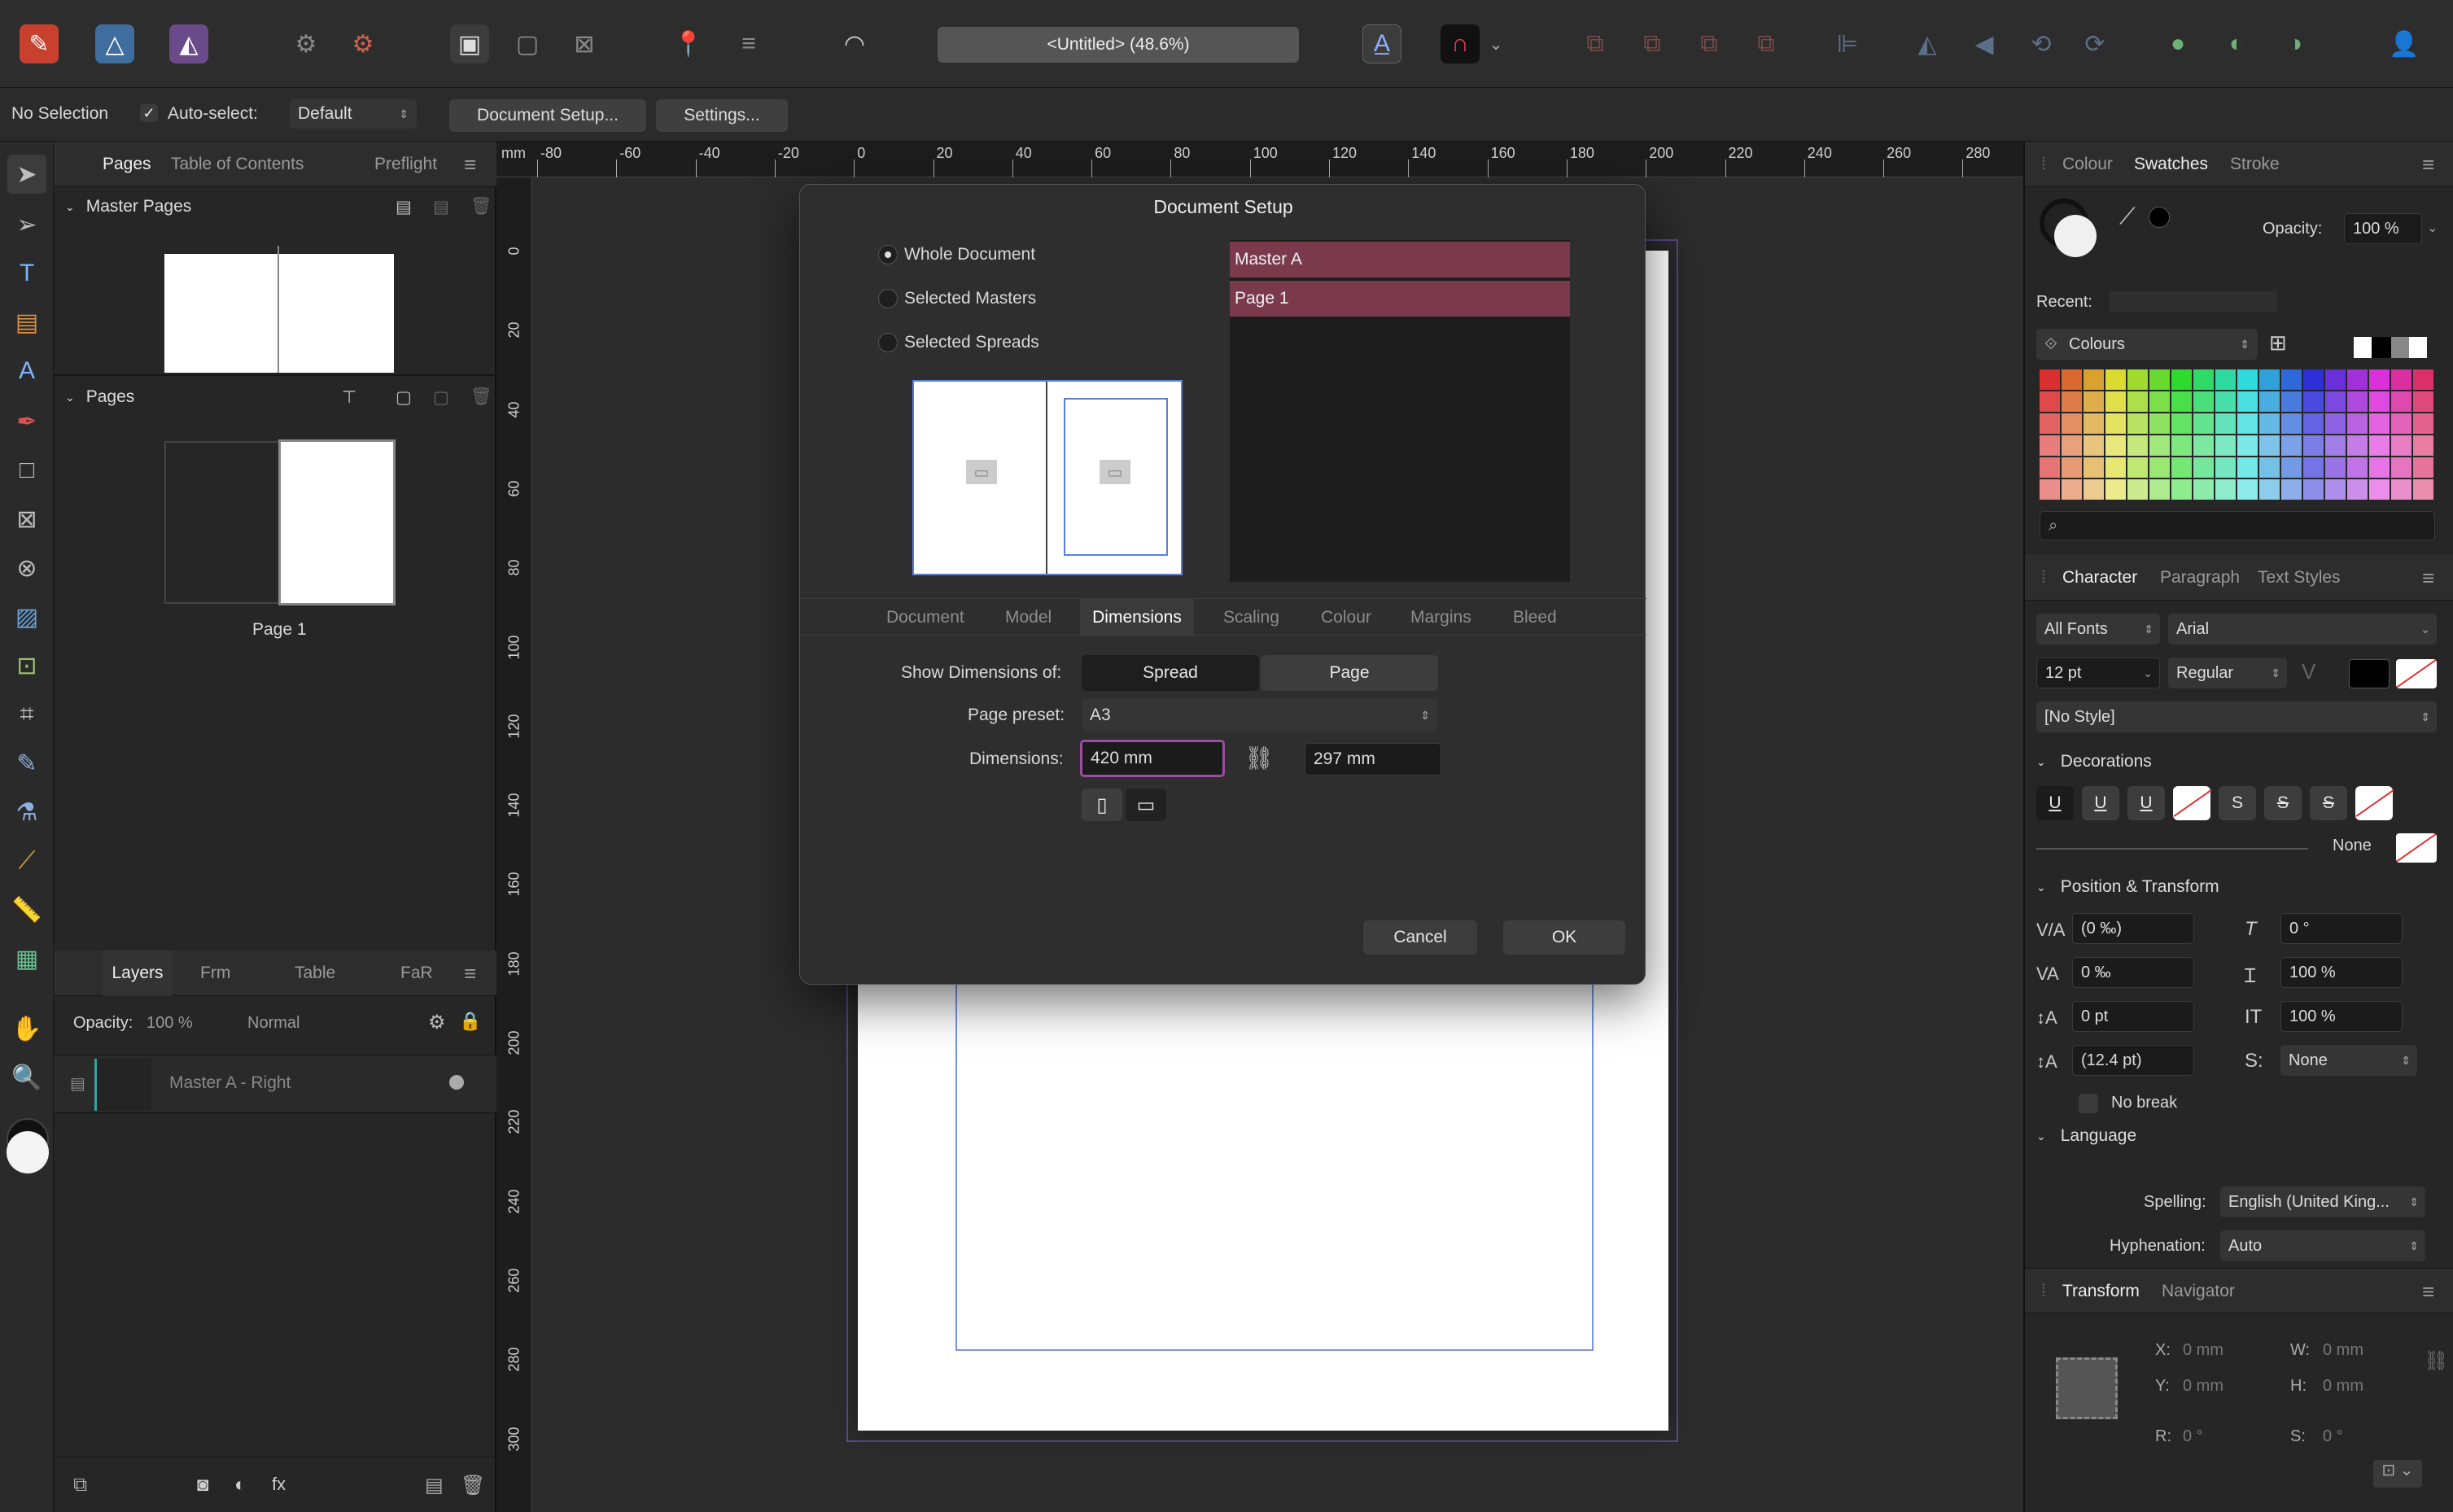  What do you see at coordinates (970, 298) in the screenshot?
I see `selected-masters-label: Selected Masters` at bounding box center [970, 298].